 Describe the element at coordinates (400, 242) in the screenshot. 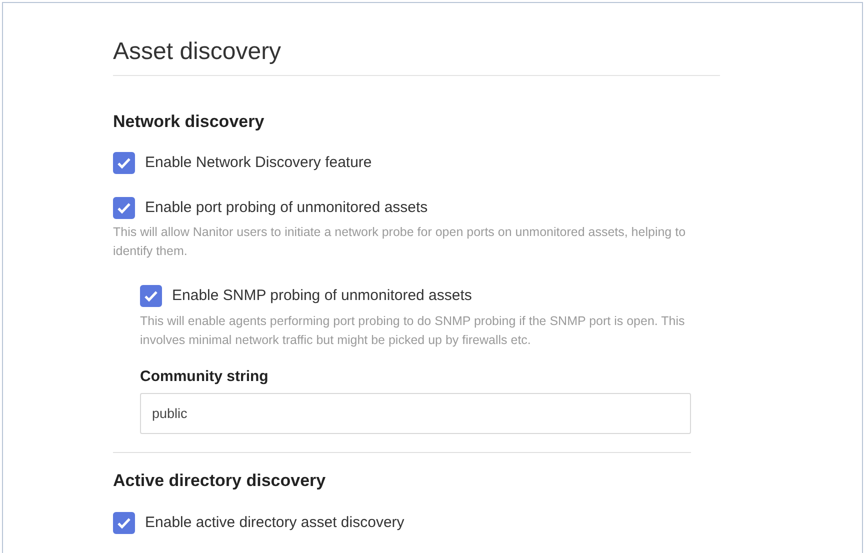

I see `help-text: This will allow Nanitor users to initiate a network probe for open ports on unmonitored assets, helping to identify them.` at that location.